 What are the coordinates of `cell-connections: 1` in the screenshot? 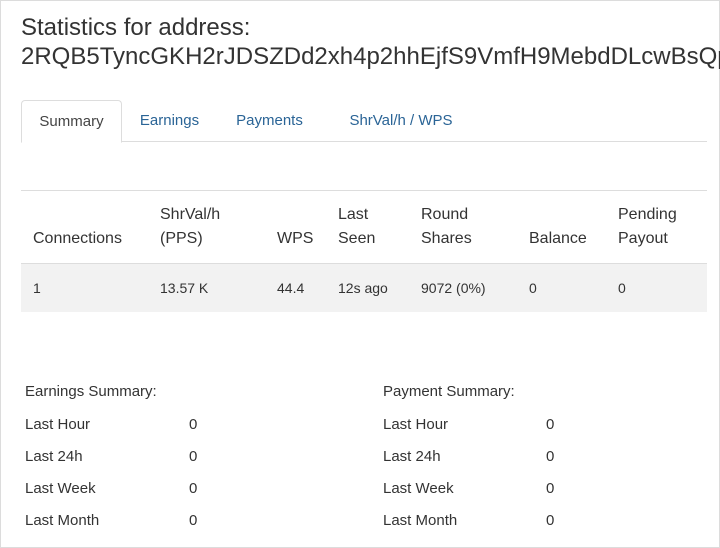 It's located at (84, 287).